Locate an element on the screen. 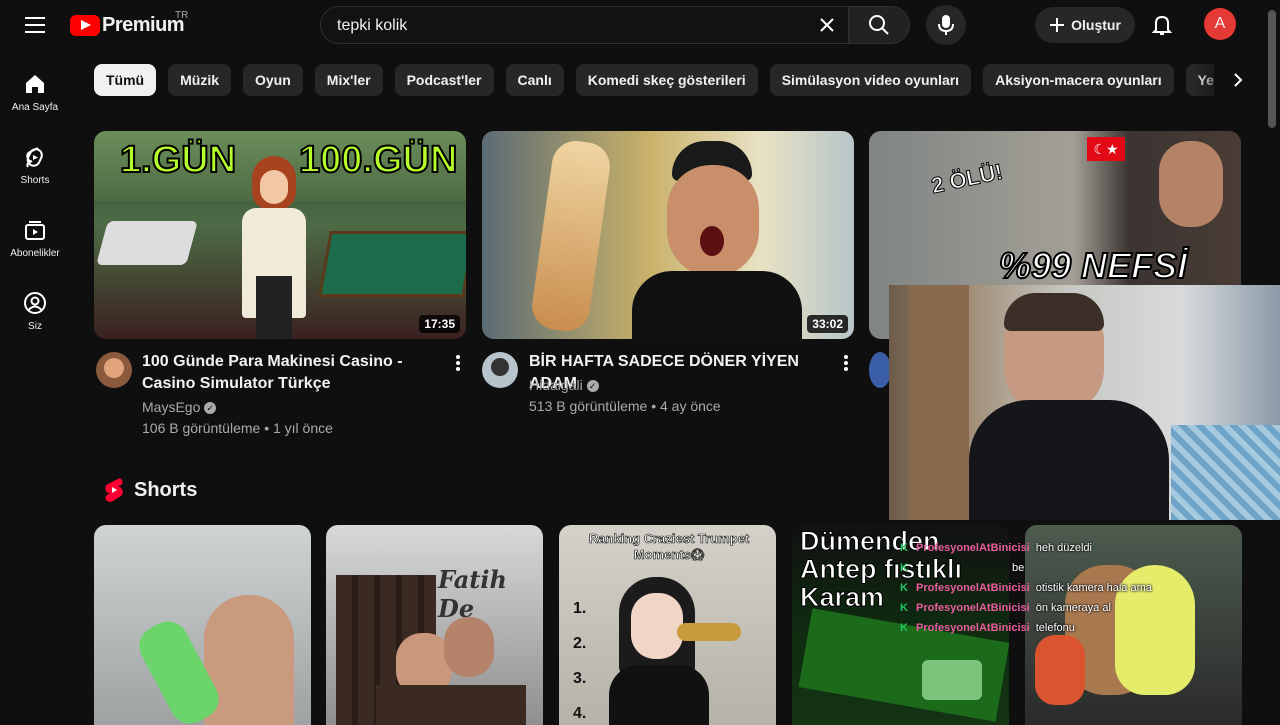  thumbnail-character is located at coordinates (274, 247).